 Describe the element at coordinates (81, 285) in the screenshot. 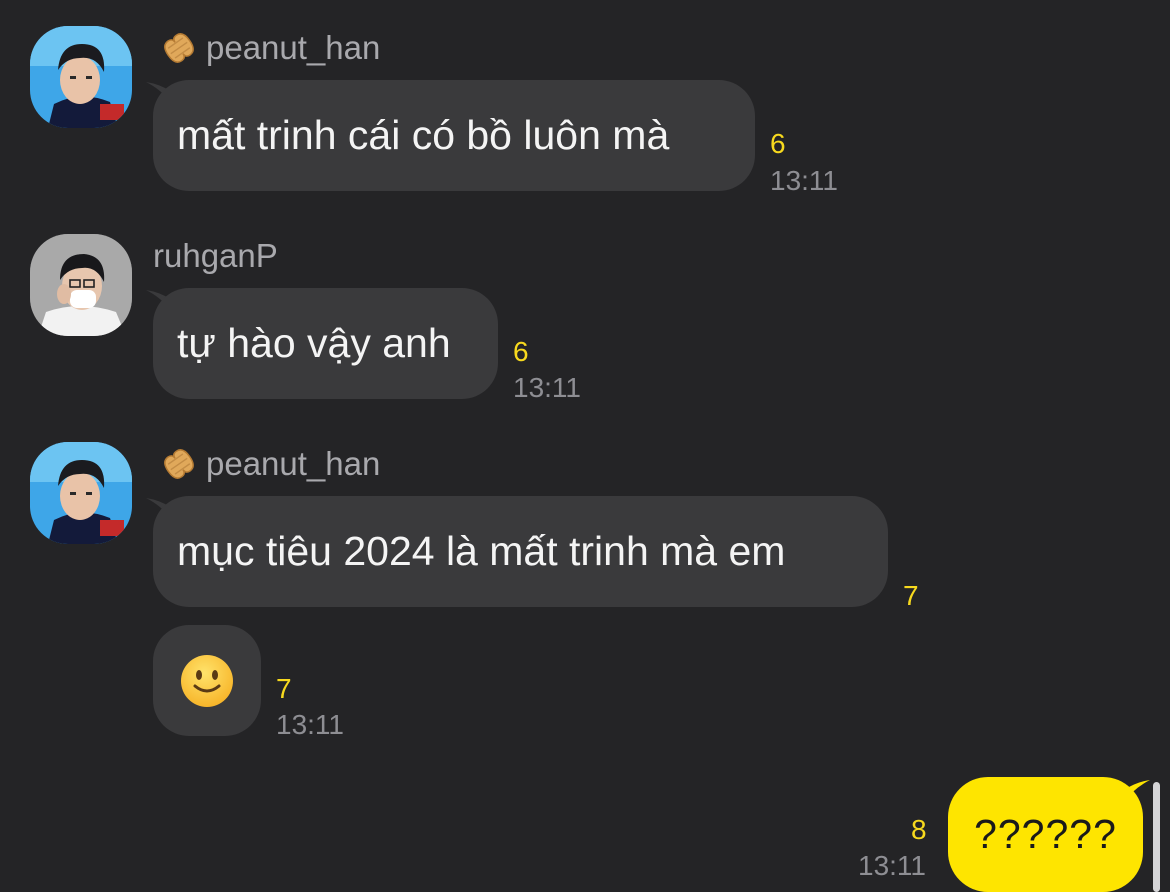

I see `avatar-ruhganp` at that location.